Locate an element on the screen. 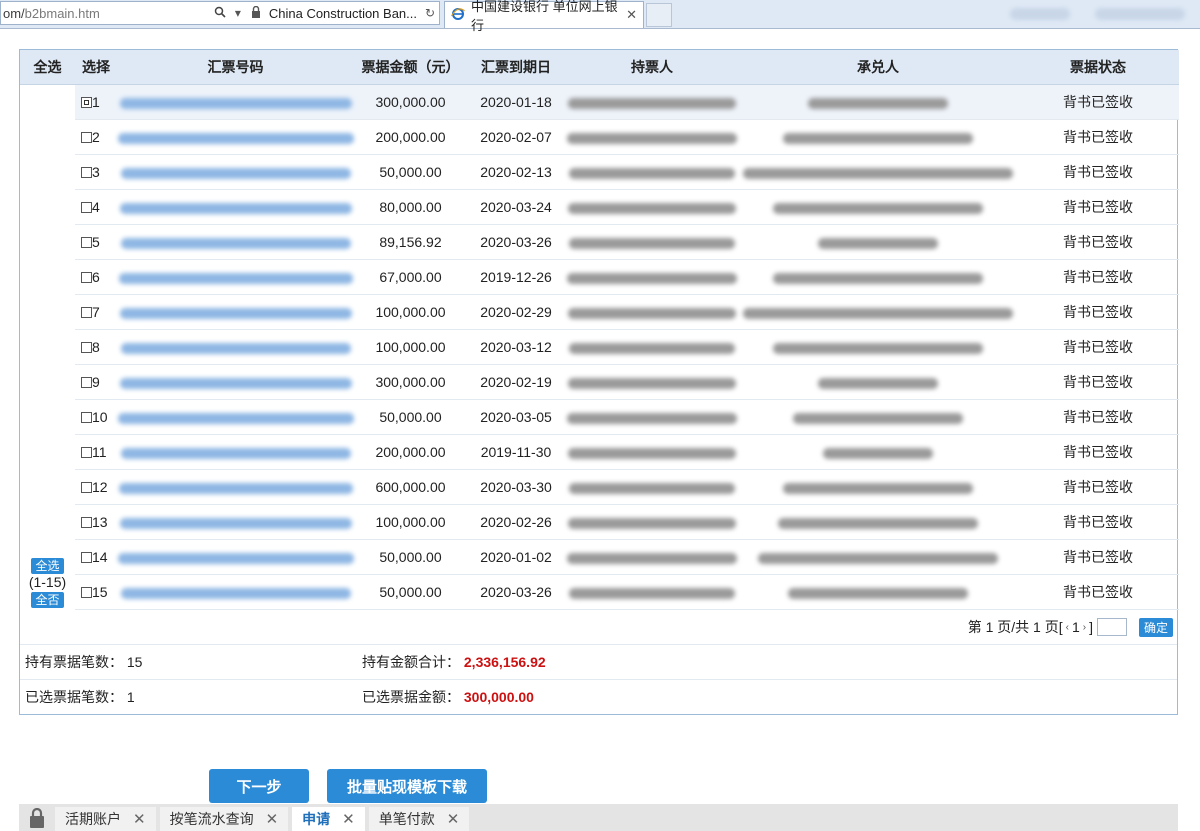 The height and width of the screenshot is (831, 1200). taskbar-tab: 活期账户 ✕ is located at coordinates (105, 819).